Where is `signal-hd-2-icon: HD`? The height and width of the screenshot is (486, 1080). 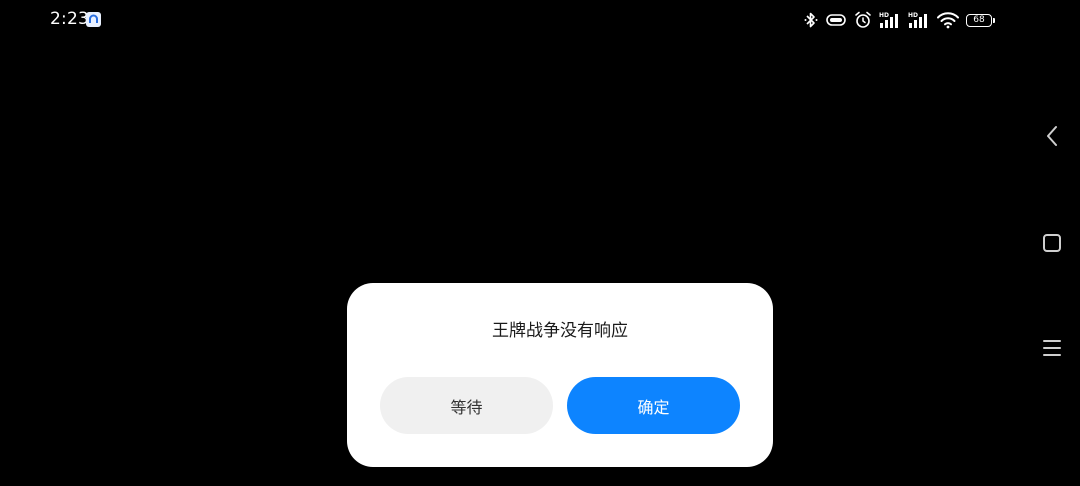
signal-hd-2-icon: HD is located at coordinates (919, 20).